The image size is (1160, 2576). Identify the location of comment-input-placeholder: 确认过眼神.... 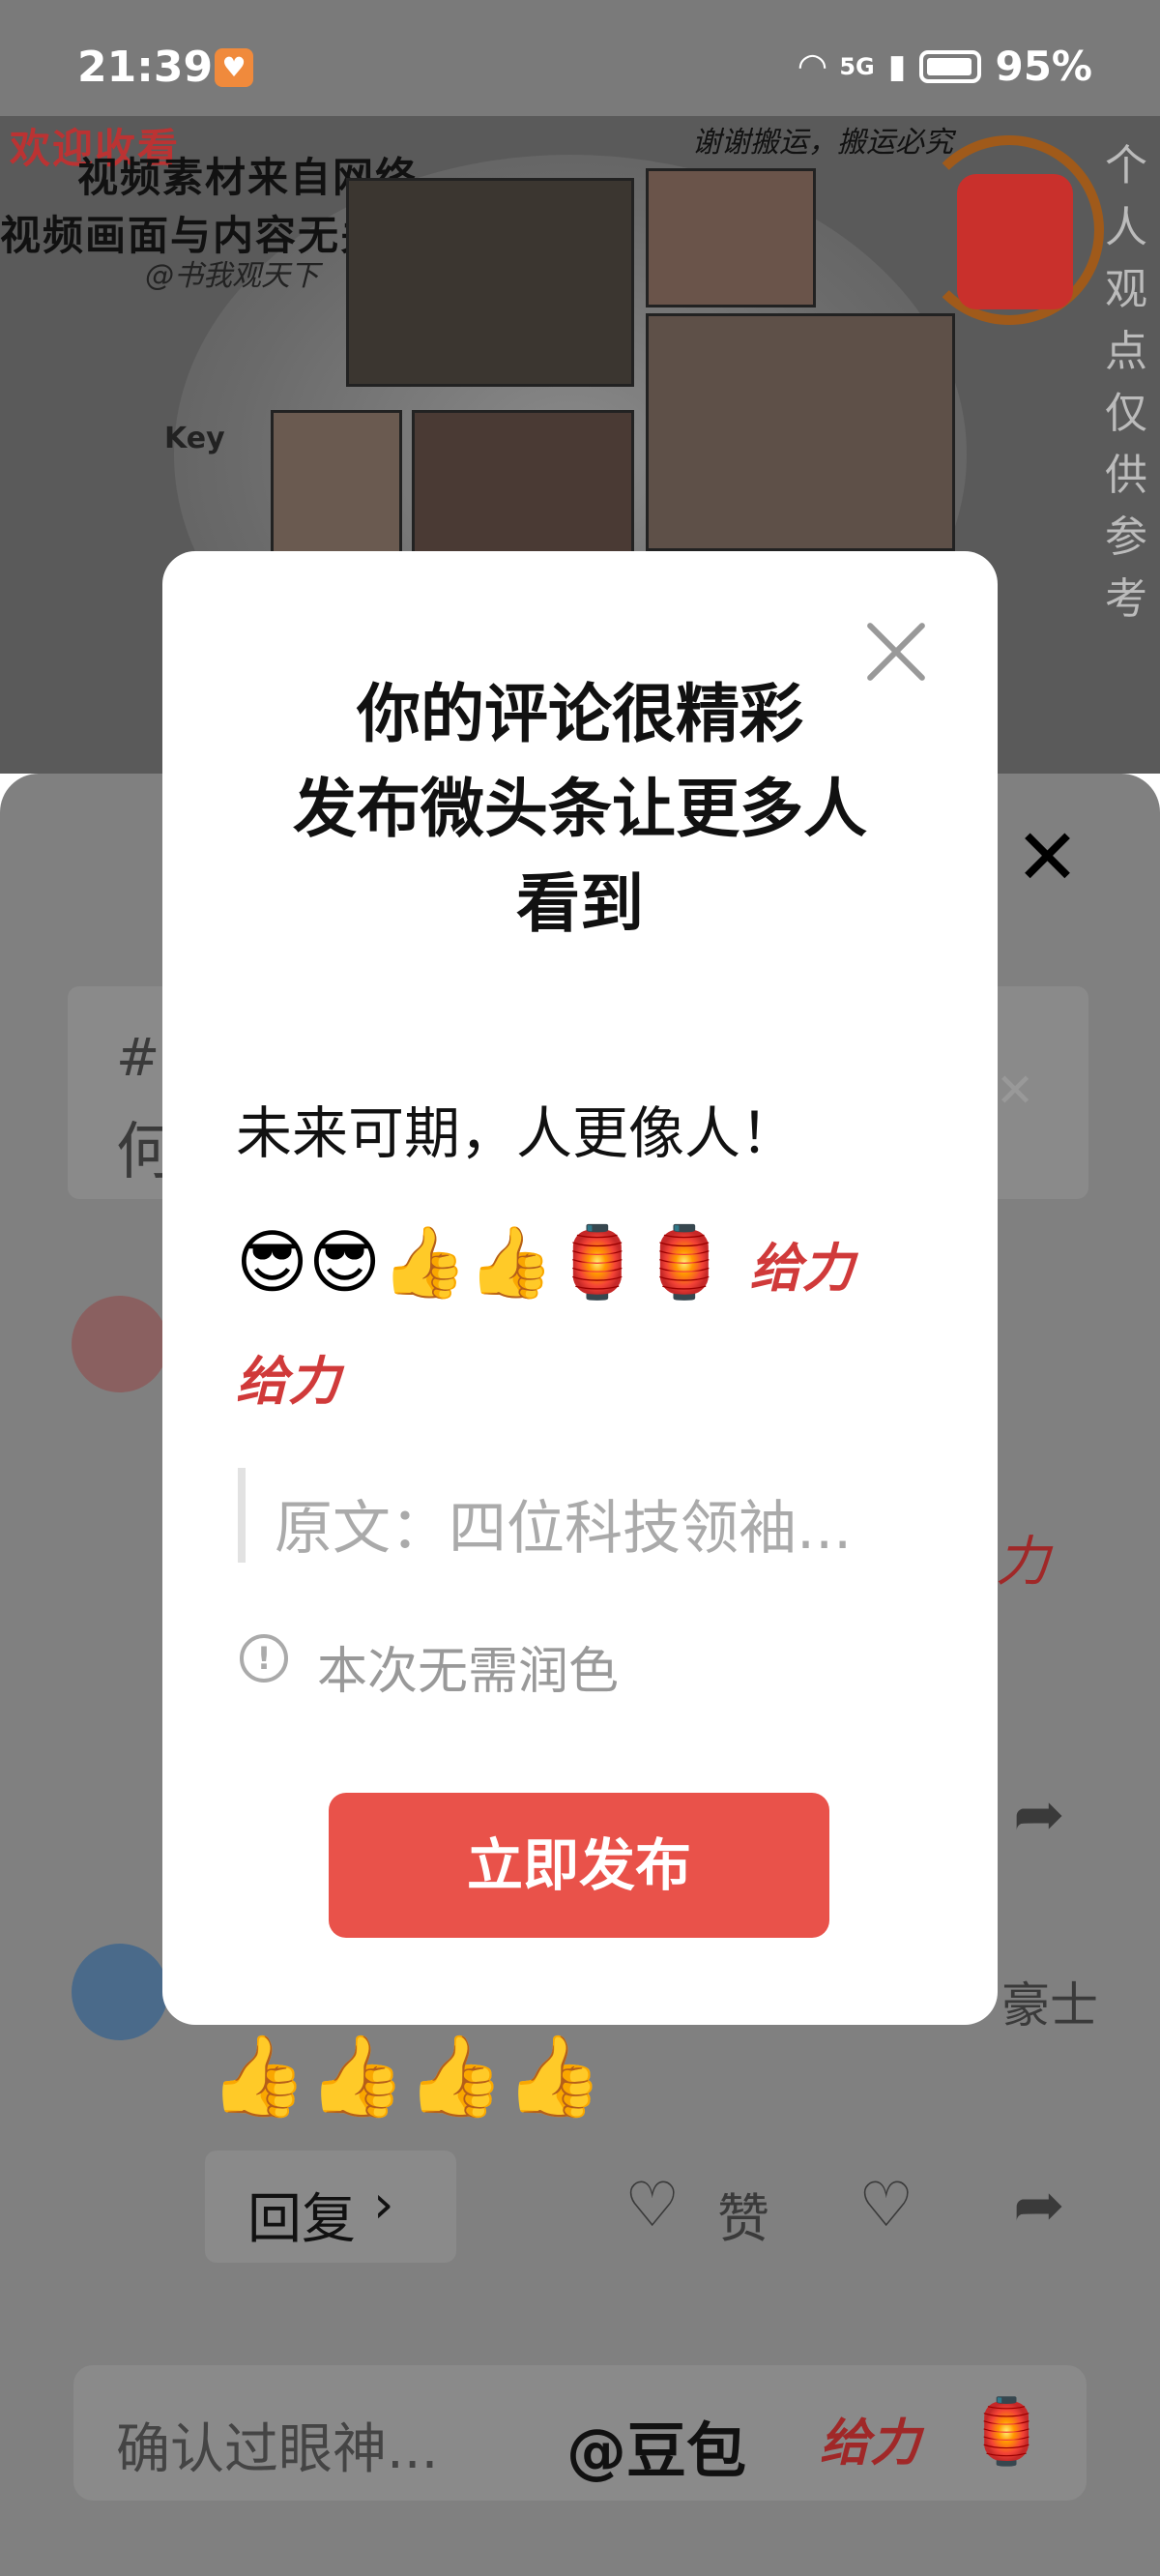
(277, 2449).